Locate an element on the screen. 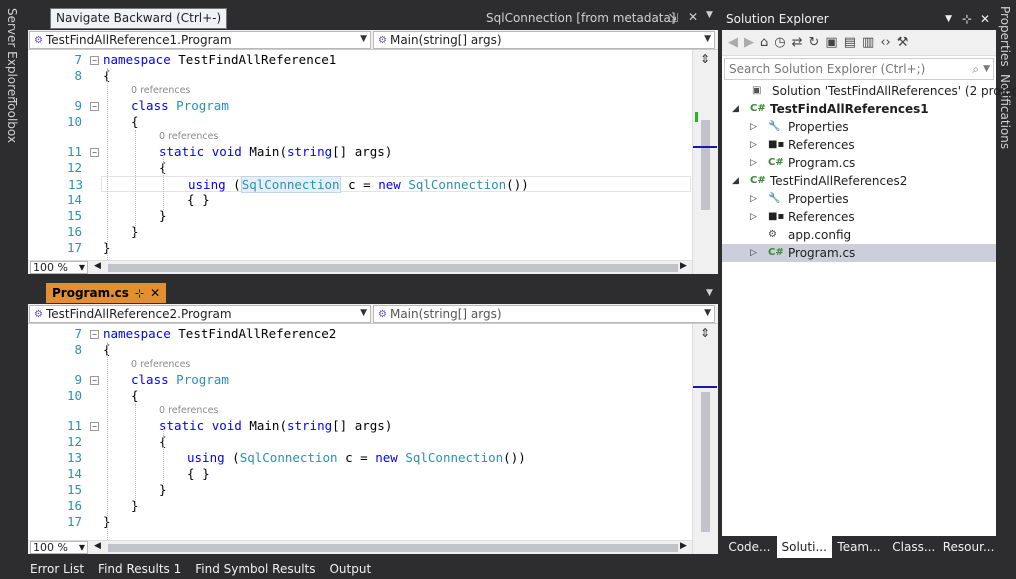 The width and height of the screenshot is (1016, 579). show-all-files-icon: ▤ is located at coordinates (850, 42).